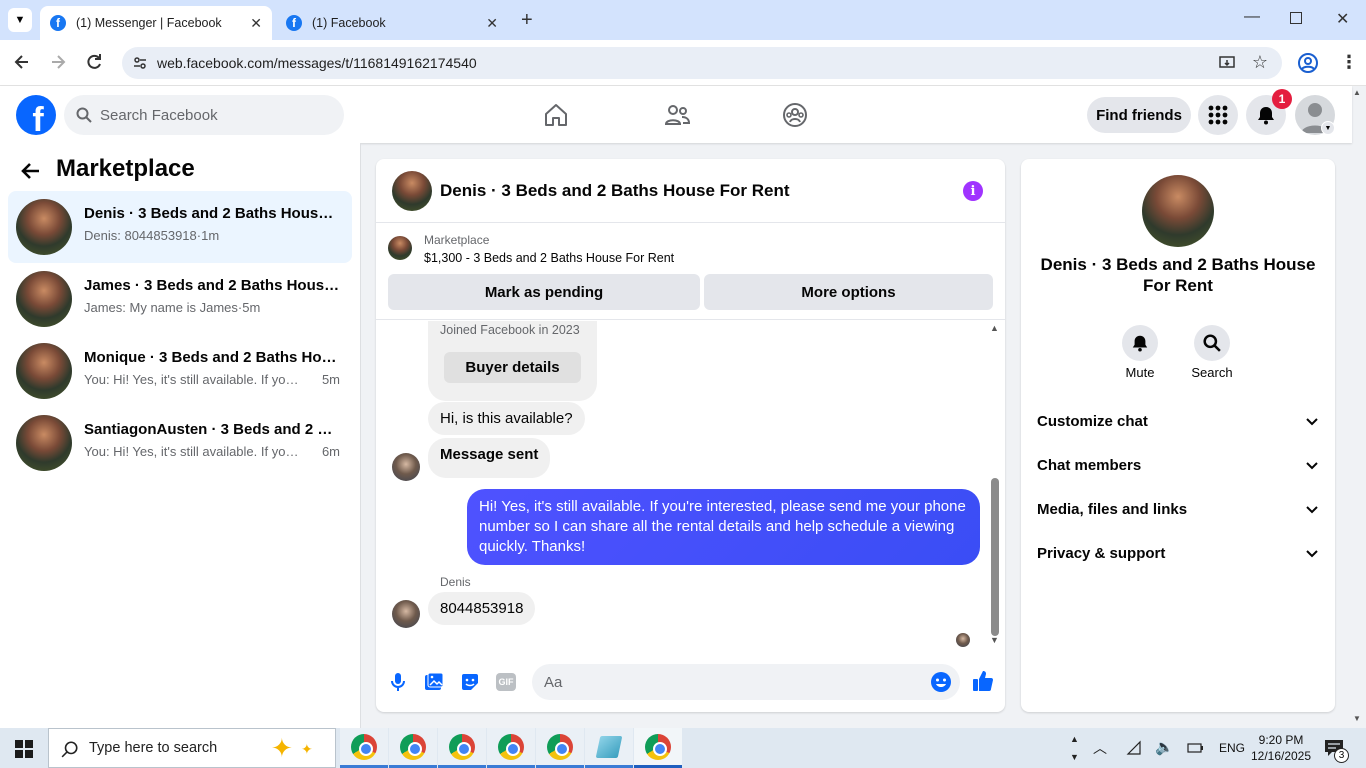 Image resolution: width=1366 pixels, height=768 pixels. I want to click on sparkle-small-icon: ✦, so click(307, 749).